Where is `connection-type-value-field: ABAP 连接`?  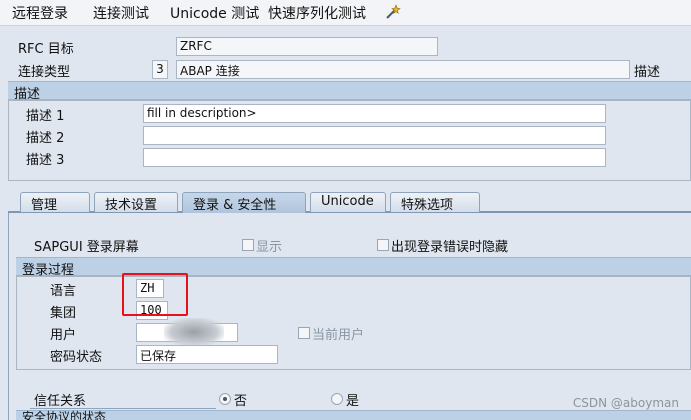
connection-type-value-field: ABAP 连接 is located at coordinates (403, 69).